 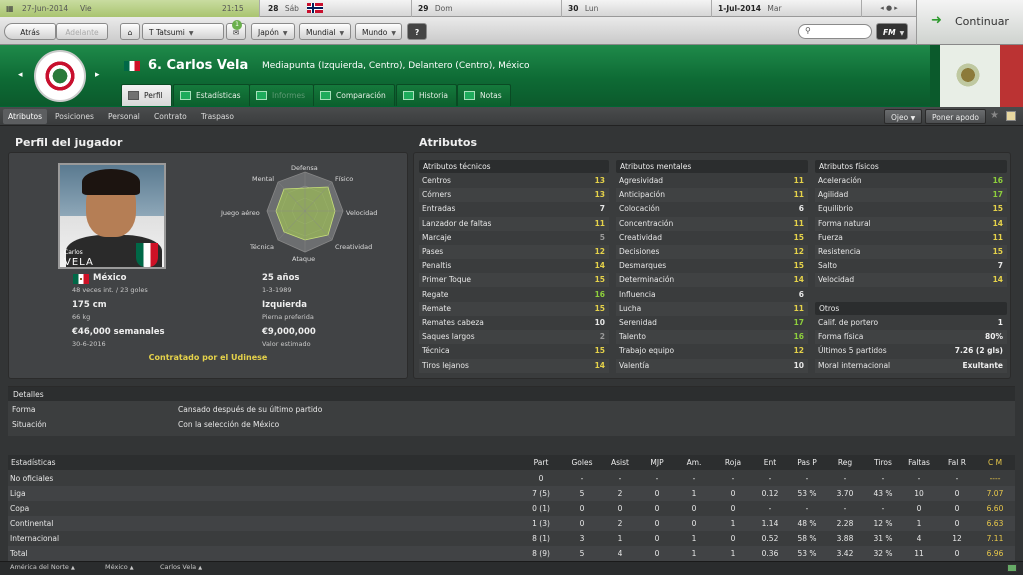 I want to click on search-input: ⚲, so click(x=835, y=31).